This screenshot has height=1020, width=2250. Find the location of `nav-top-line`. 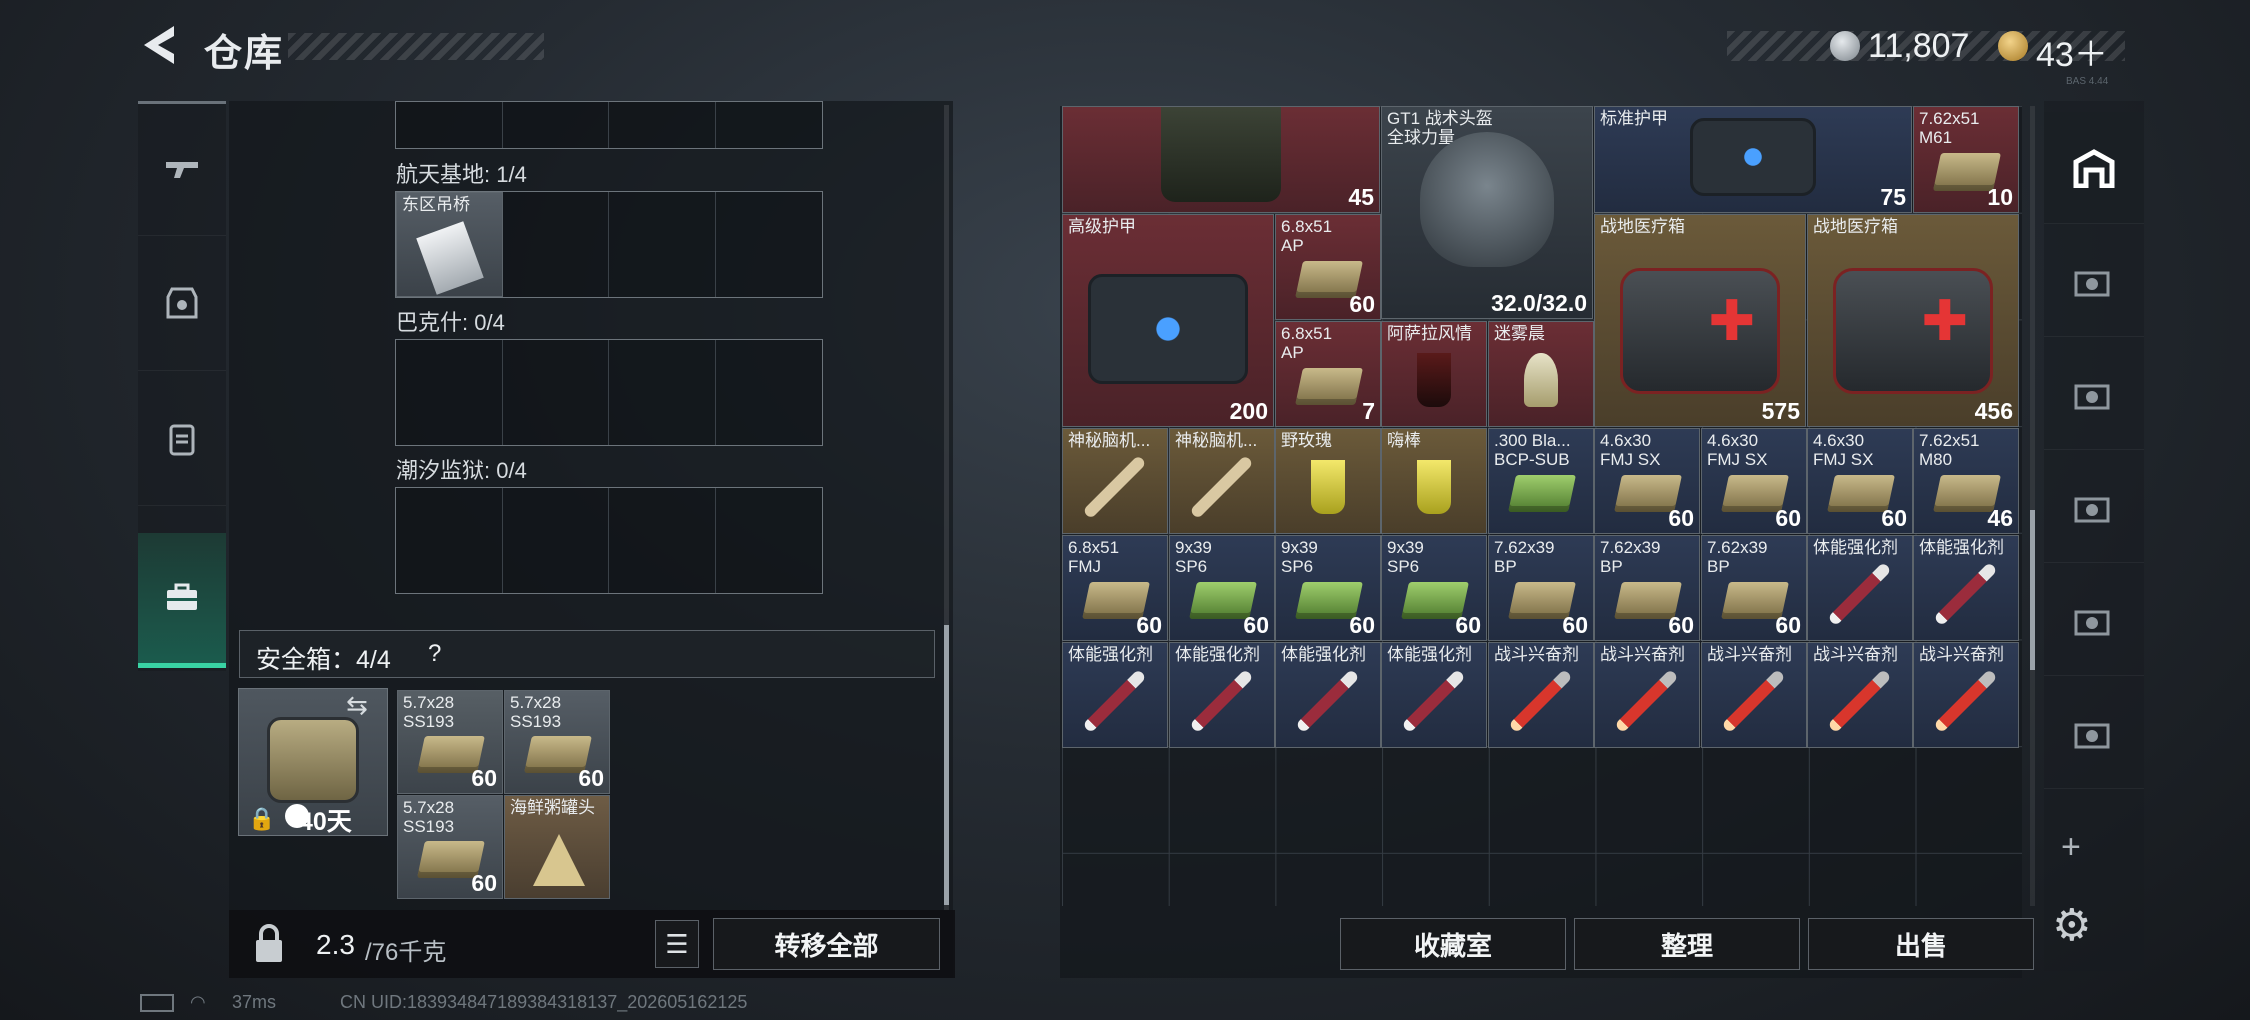

nav-top-line is located at coordinates (182, 102).